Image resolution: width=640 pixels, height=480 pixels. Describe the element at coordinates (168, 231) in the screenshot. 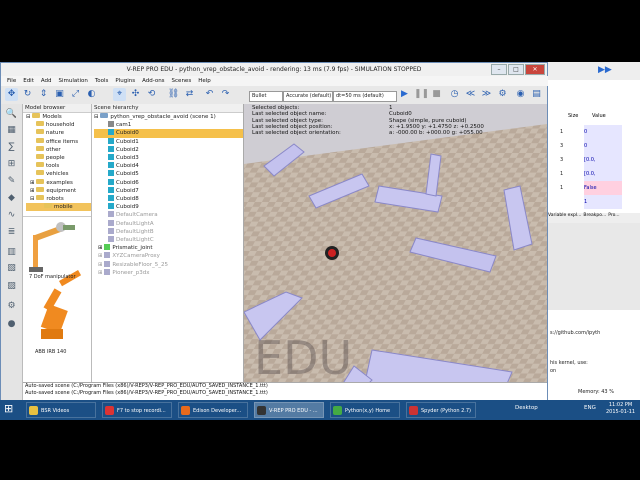

I see `tree-item: DefaultLightB` at that location.